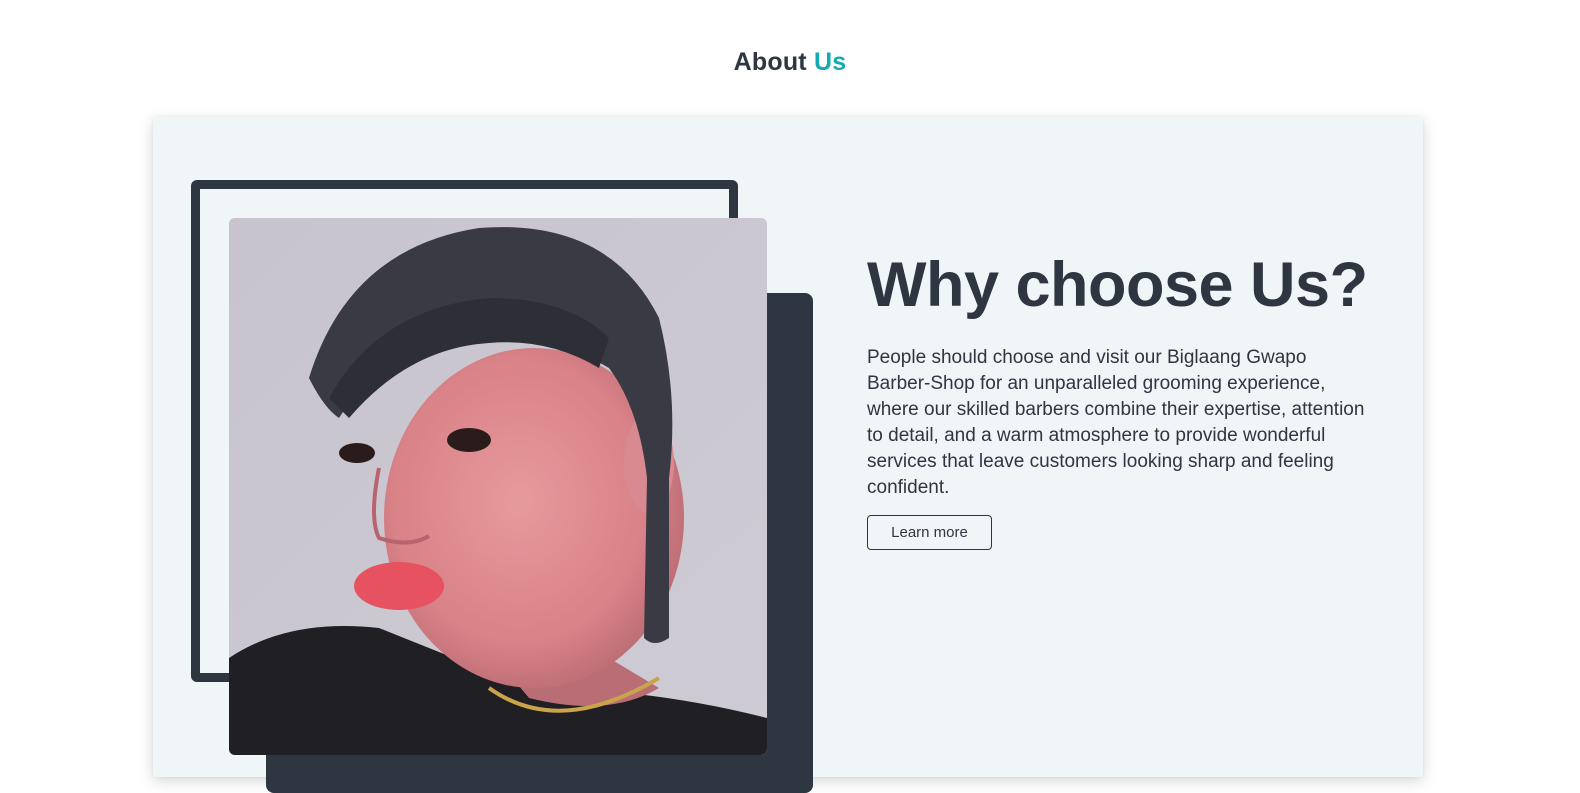 This screenshot has width=1580, height=793. I want to click on section-heading: About Us, so click(790, 62).